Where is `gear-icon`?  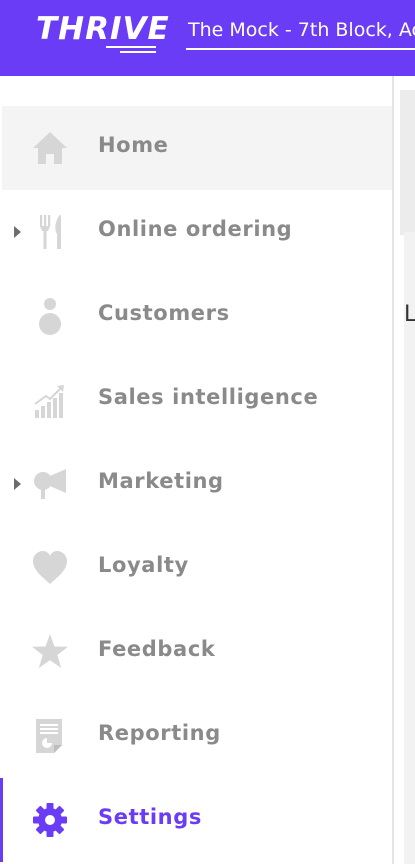 gear-icon is located at coordinates (50, 820).